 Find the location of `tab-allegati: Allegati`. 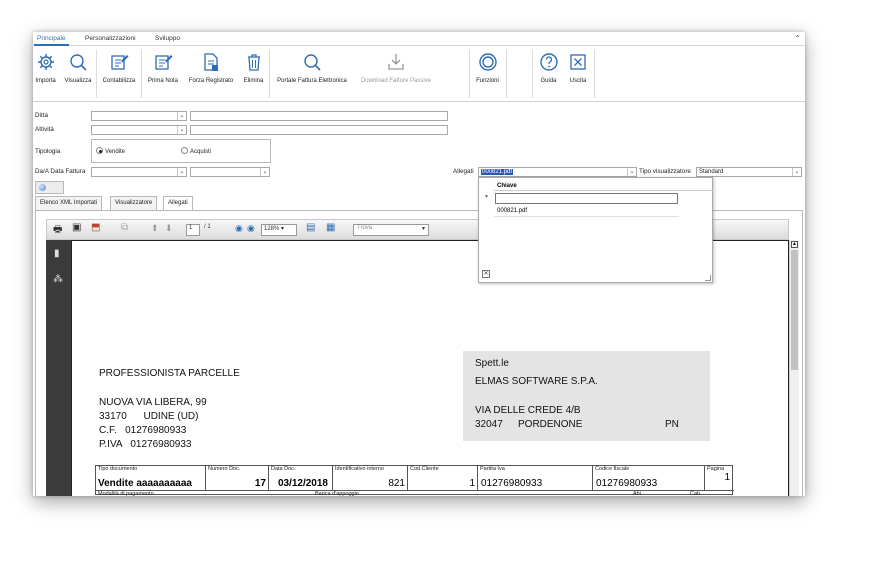

tab-allegati: Allegati is located at coordinates (178, 203).